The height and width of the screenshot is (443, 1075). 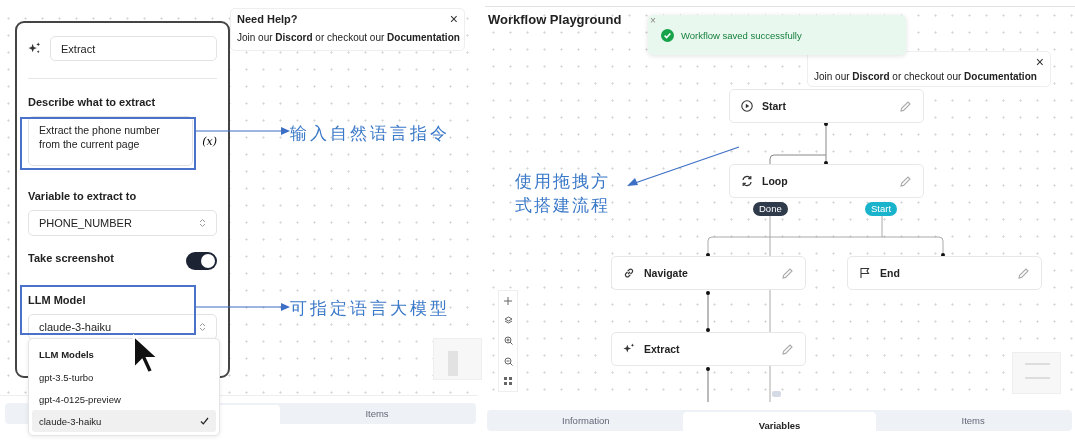 What do you see at coordinates (770, 209) in the screenshot?
I see `branch-badge: Done` at bounding box center [770, 209].